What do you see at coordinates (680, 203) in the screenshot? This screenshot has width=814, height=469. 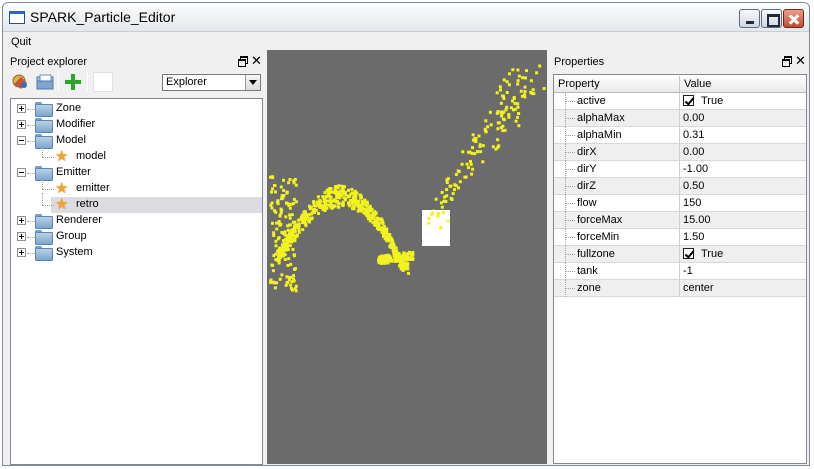 I see `property-row-flow: flow 150` at bounding box center [680, 203].